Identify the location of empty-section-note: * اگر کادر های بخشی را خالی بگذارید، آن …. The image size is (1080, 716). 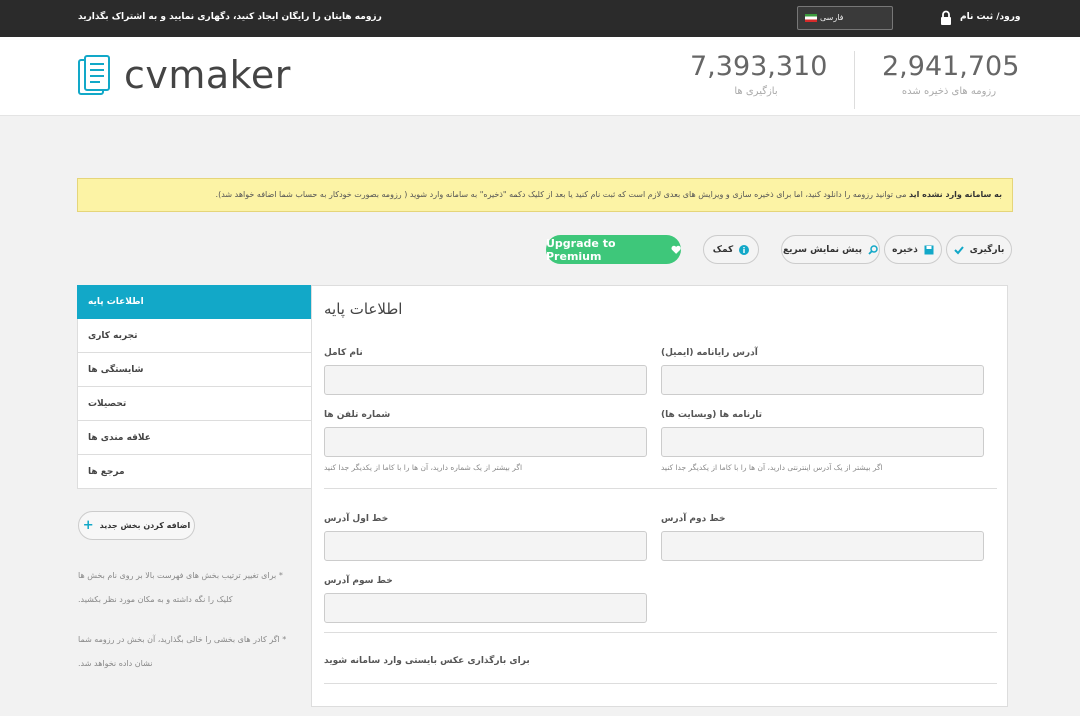
(188, 652).